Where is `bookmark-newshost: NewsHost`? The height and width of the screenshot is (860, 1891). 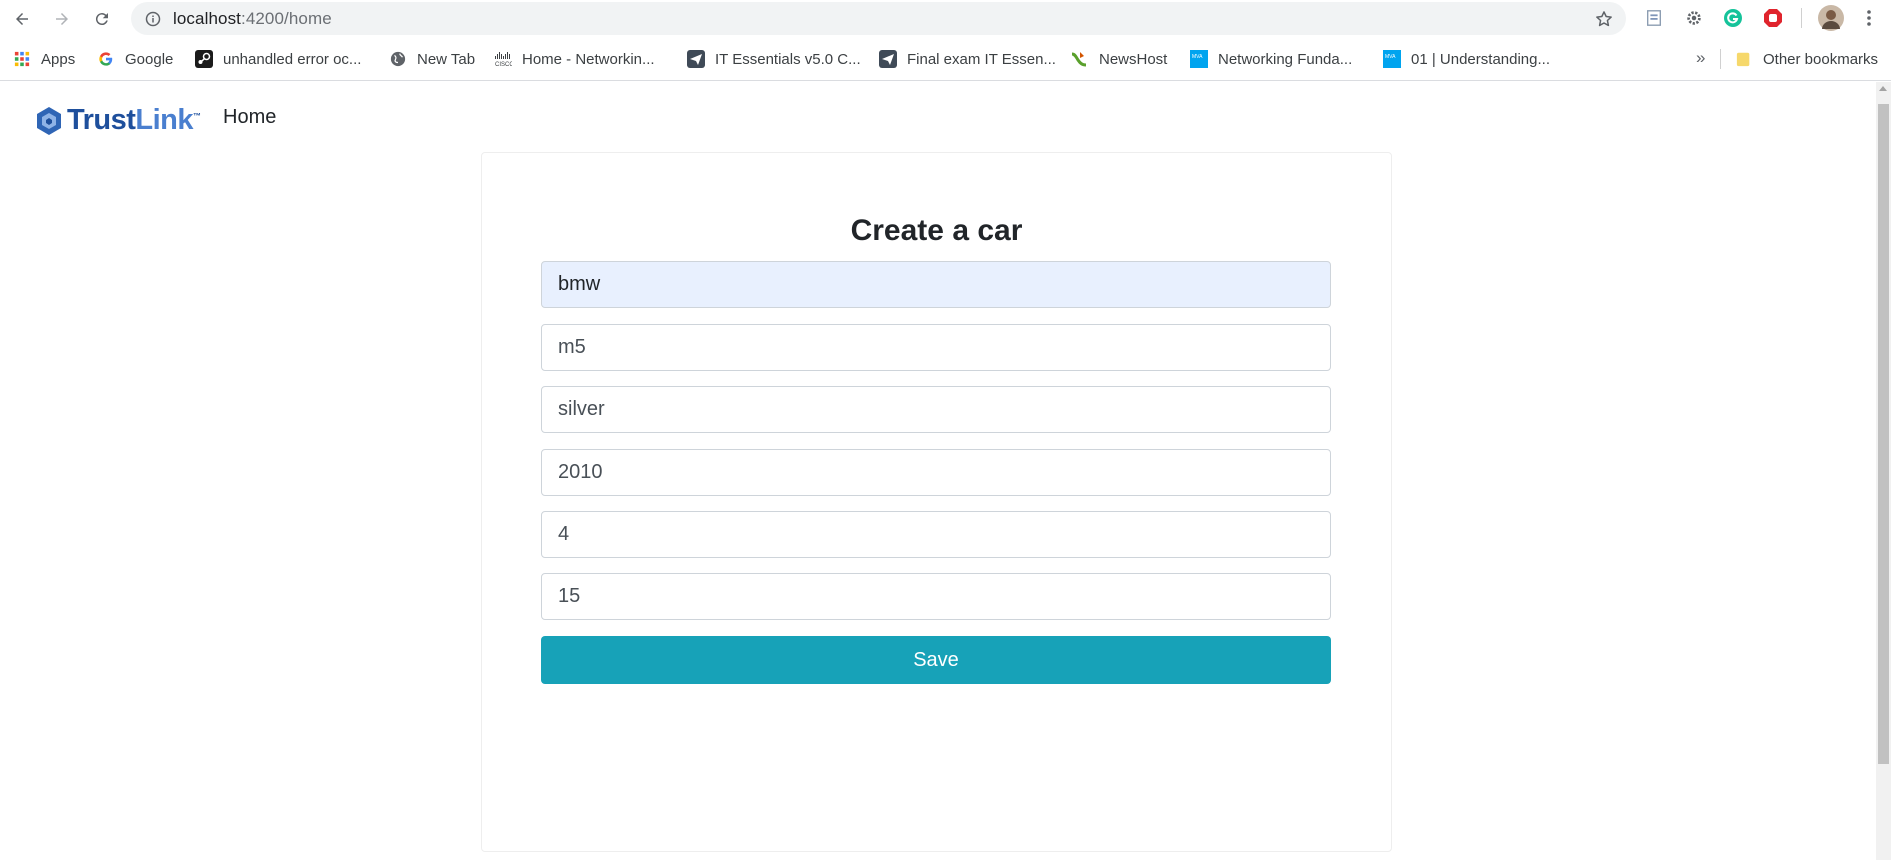
bookmark-newshost: NewsHost is located at coordinates (1119, 59).